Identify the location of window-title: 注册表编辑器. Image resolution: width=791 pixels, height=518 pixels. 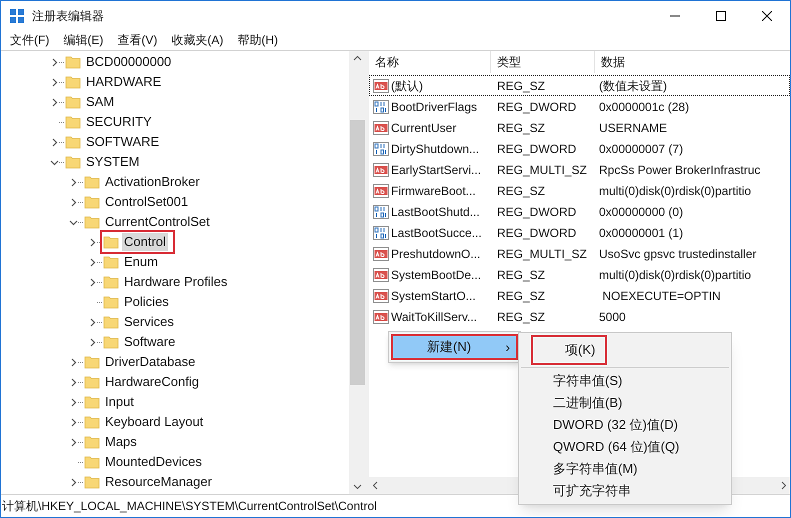
(68, 16).